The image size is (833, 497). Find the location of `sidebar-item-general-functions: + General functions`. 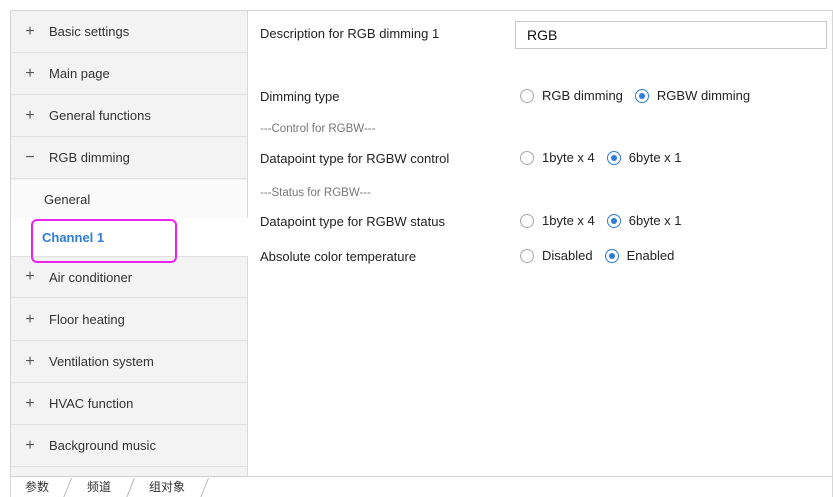

sidebar-item-general-functions: + General functions is located at coordinates (129, 116).